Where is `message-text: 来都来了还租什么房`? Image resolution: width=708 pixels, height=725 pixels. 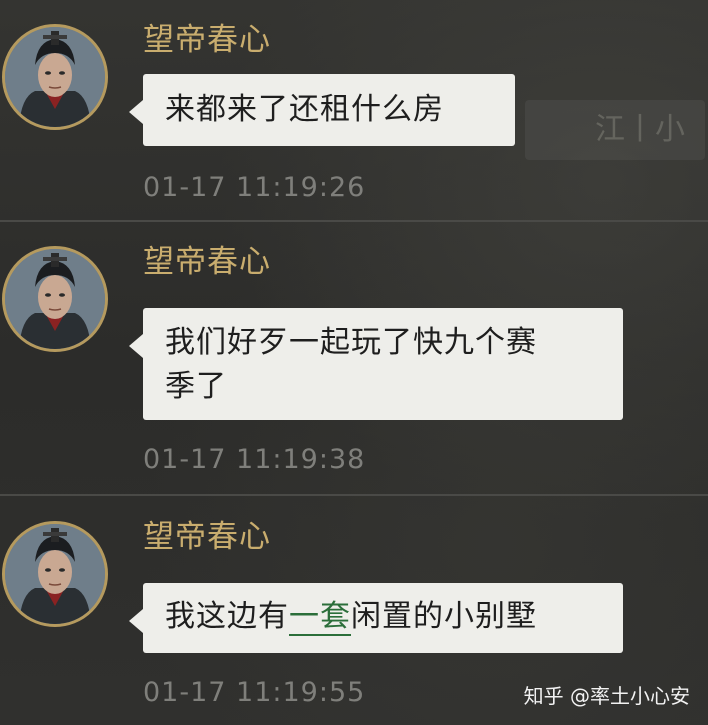
message-text: 来都来了还租什么房 is located at coordinates (304, 109).